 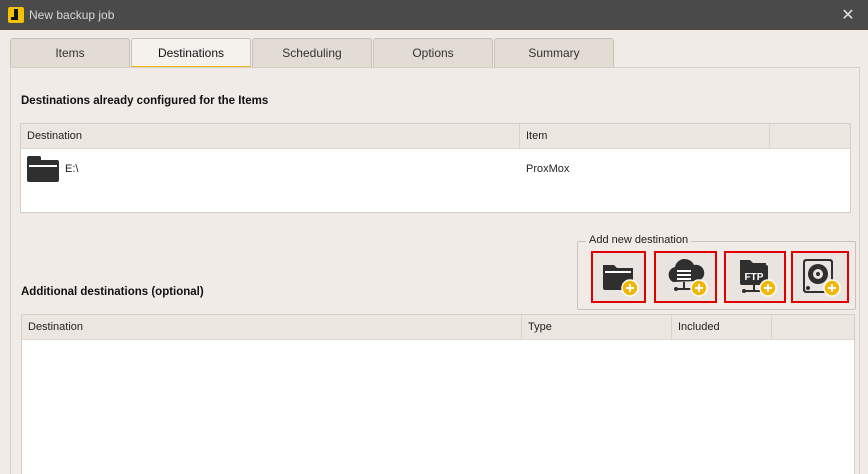 What do you see at coordinates (434, 15) in the screenshot?
I see `title-bar: New backup job ✕` at bounding box center [434, 15].